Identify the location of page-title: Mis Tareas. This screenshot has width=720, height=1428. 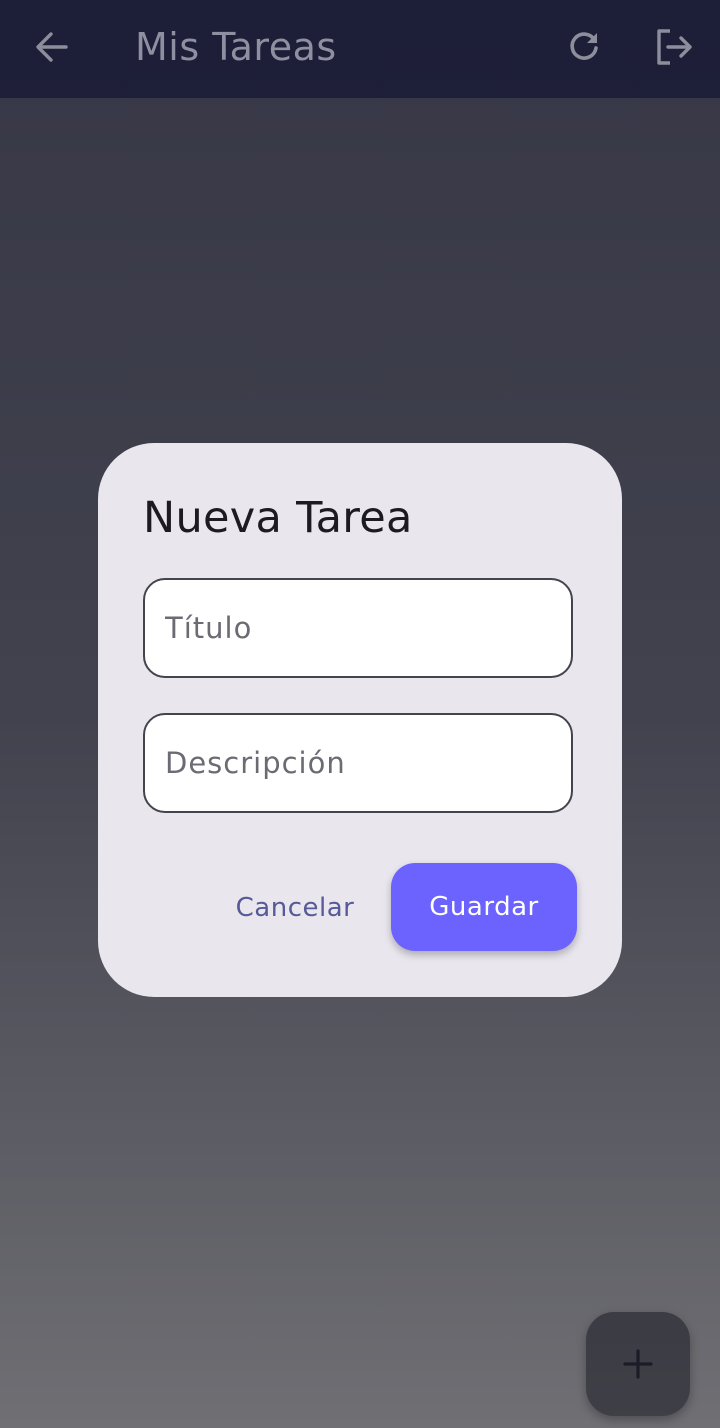
(236, 47).